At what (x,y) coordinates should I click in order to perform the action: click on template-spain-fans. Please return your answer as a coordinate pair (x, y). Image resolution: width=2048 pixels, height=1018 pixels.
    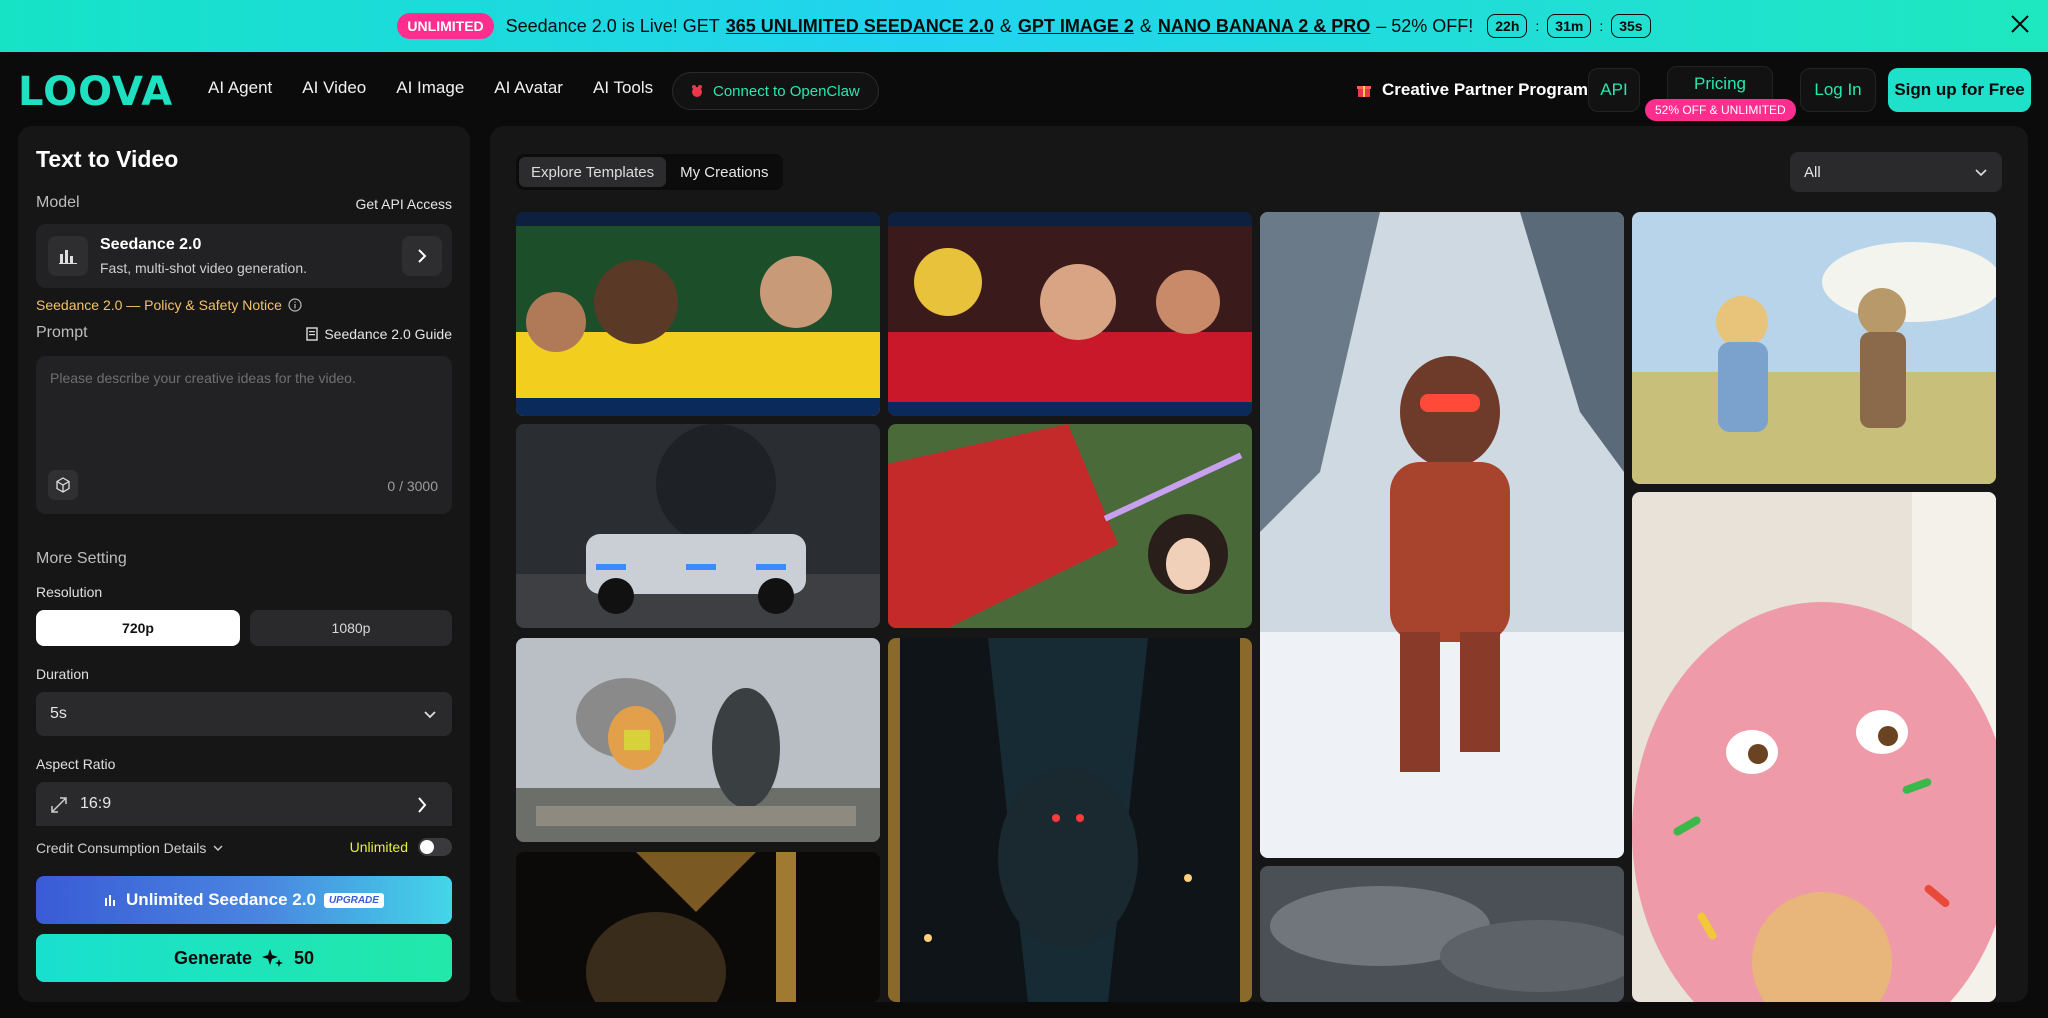
    Looking at the image, I should click on (1070, 314).